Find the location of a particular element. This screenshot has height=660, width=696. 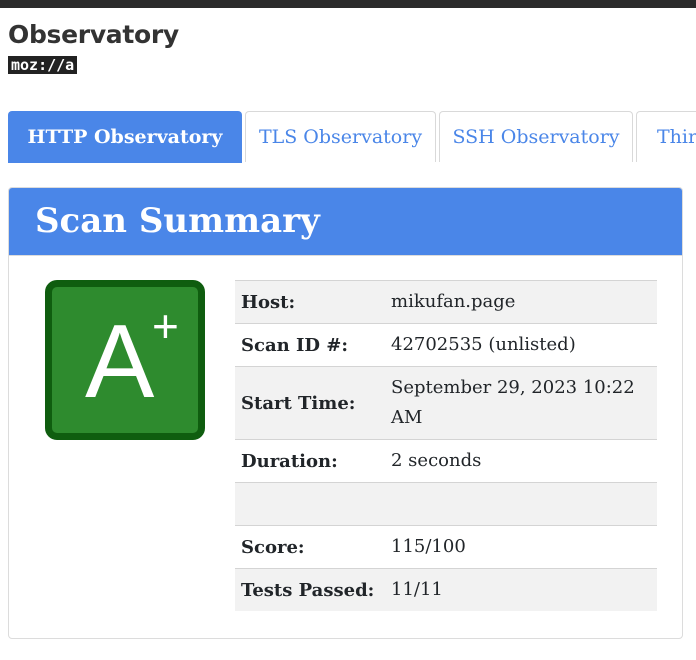

start-time-value: September 29, 2023 10:22 AM is located at coordinates (520, 403).